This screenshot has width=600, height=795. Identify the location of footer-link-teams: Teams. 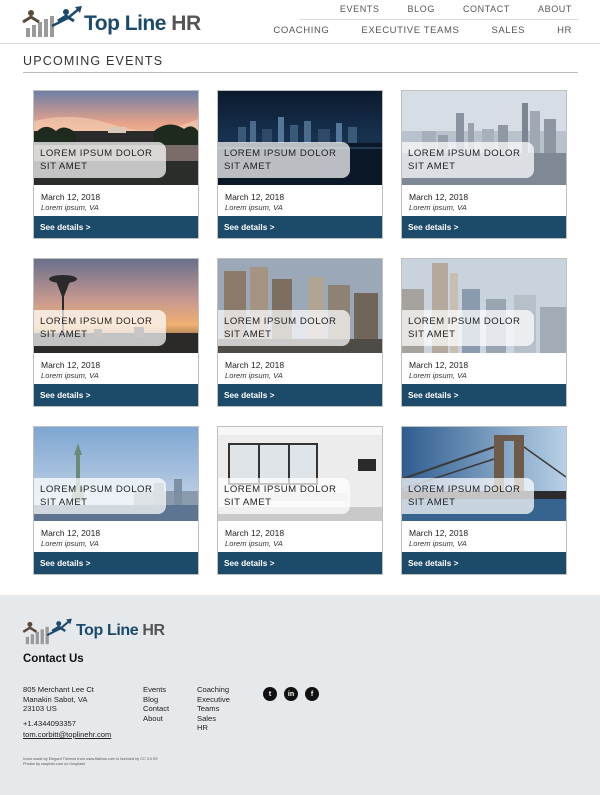
(213, 709).